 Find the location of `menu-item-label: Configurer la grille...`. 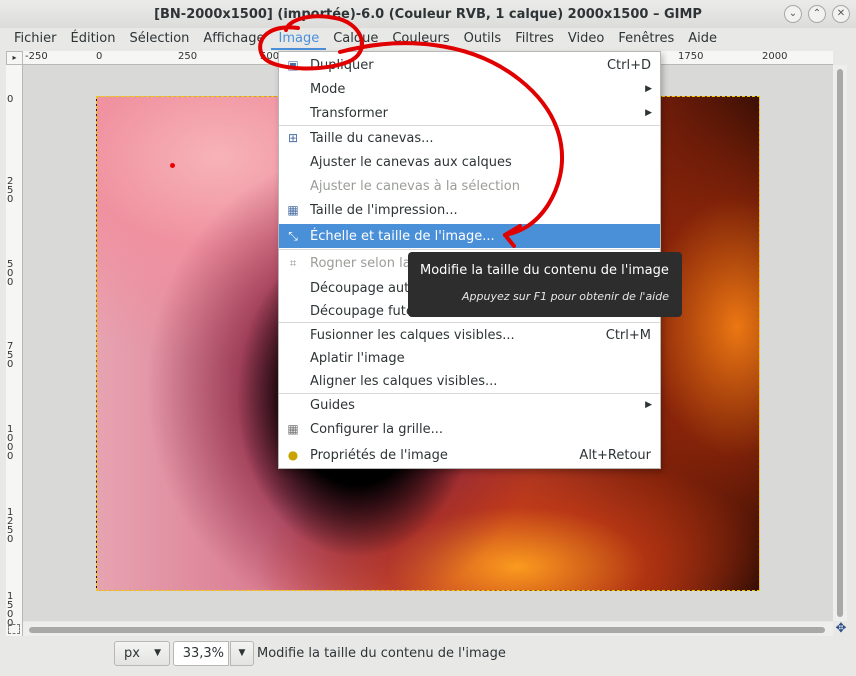

menu-item-label: Configurer la grille... is located at coordinates (377, 429).